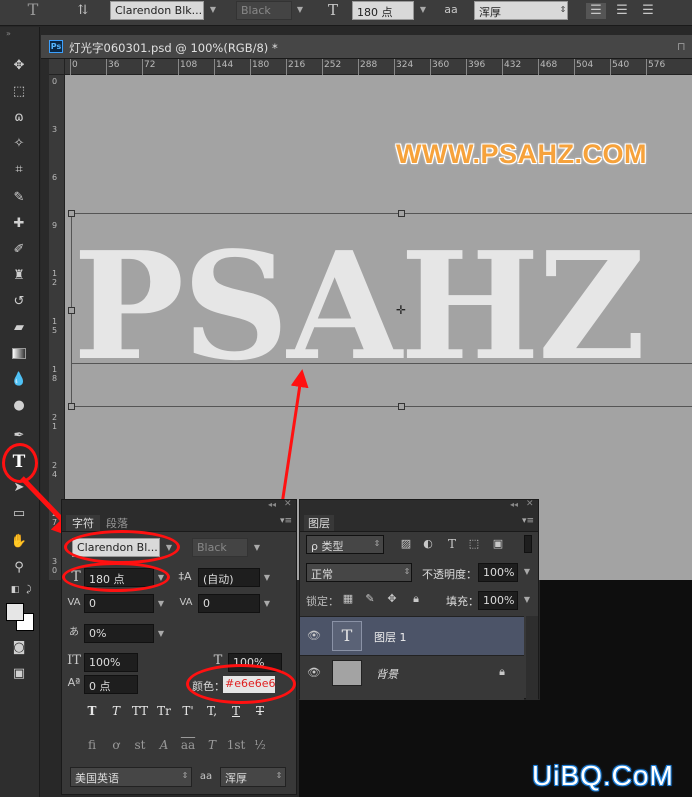  What do you see at coordinates (236, 711) in the screenshot?
I see `underline-button: T` at bounding box center [236, 711].